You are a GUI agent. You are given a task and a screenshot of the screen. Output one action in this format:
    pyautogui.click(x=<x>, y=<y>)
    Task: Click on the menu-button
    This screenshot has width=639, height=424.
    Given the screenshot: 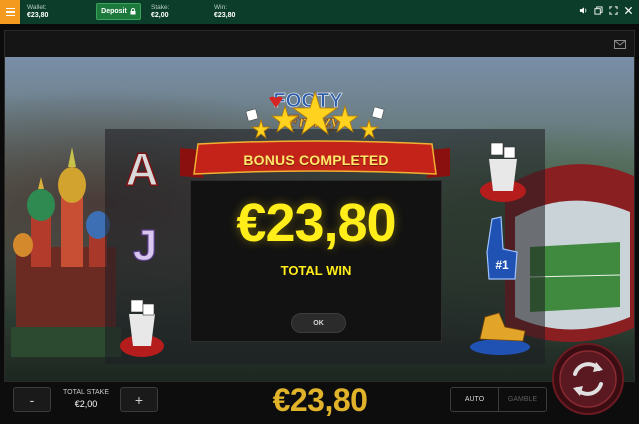 What is the action you would take?
    pyautogui.click(x=10, y=12)
    